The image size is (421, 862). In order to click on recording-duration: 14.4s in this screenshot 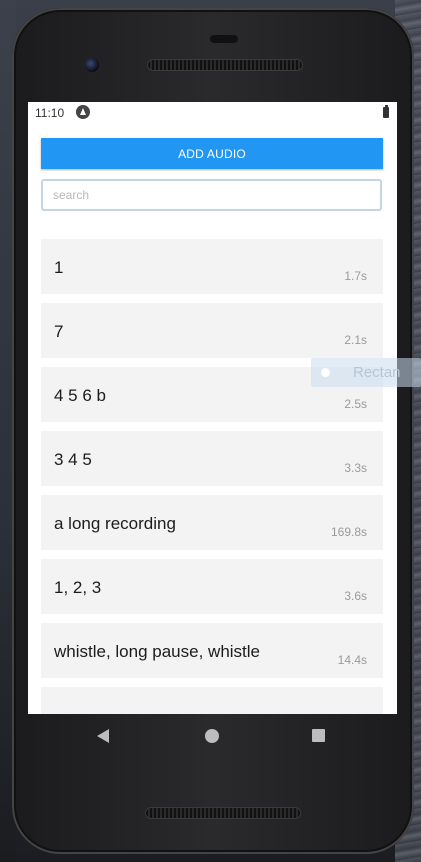, I will do `click(352, 660)`.